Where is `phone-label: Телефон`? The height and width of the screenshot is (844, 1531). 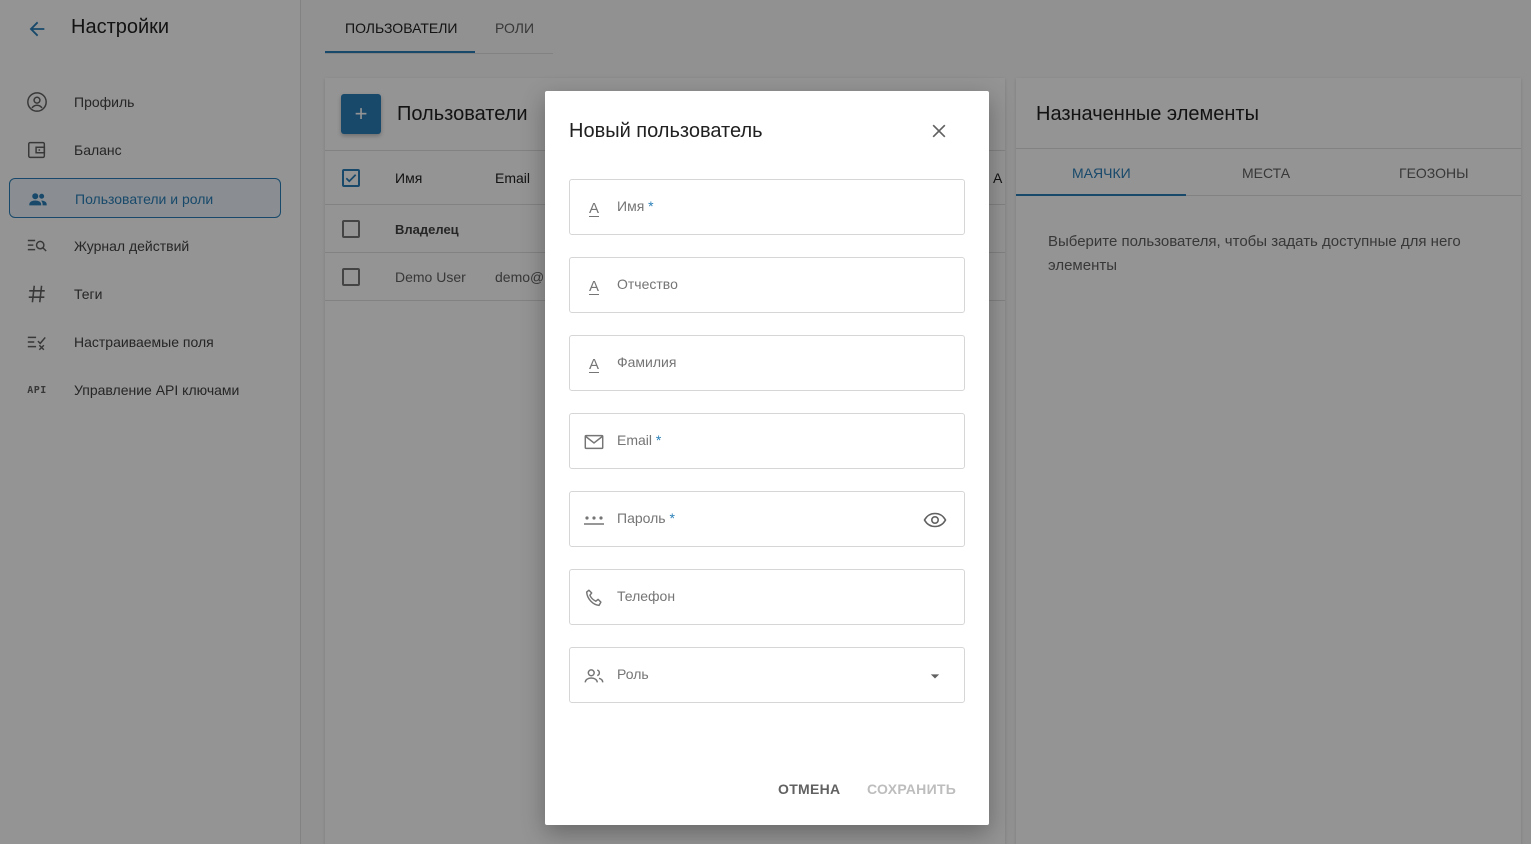 phone-label: Телефон is located at coordinates (646, 596).